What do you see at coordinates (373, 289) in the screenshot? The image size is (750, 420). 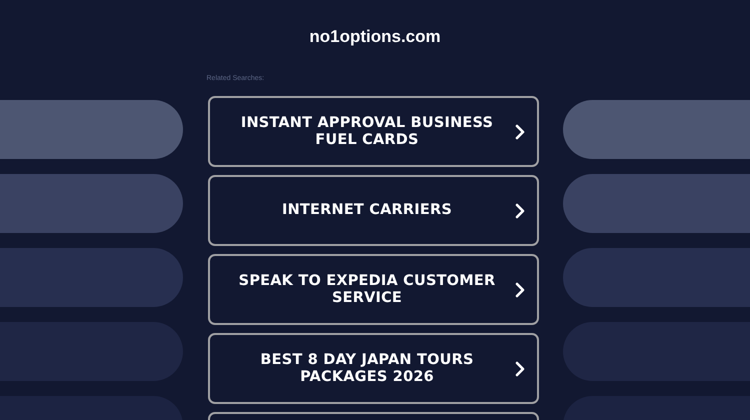 I see `search-link: SPEAK TO EXPEDIA CUSTOMER SERVICE` at bounding box center [373, 289].